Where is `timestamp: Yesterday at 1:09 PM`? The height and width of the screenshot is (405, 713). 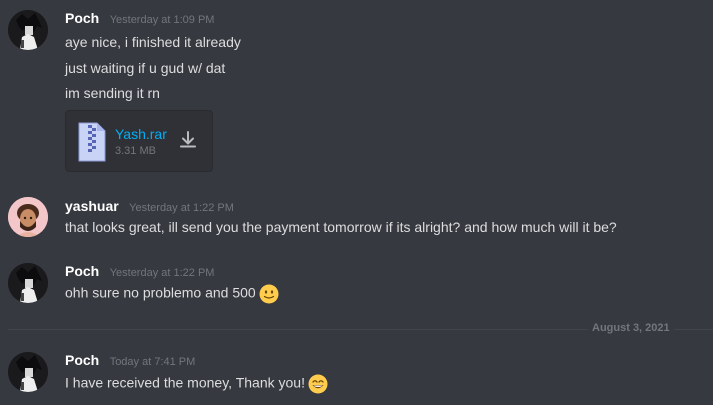 timestamp: Yesterday at 1:09 PM is located at coordinates (162, 20).